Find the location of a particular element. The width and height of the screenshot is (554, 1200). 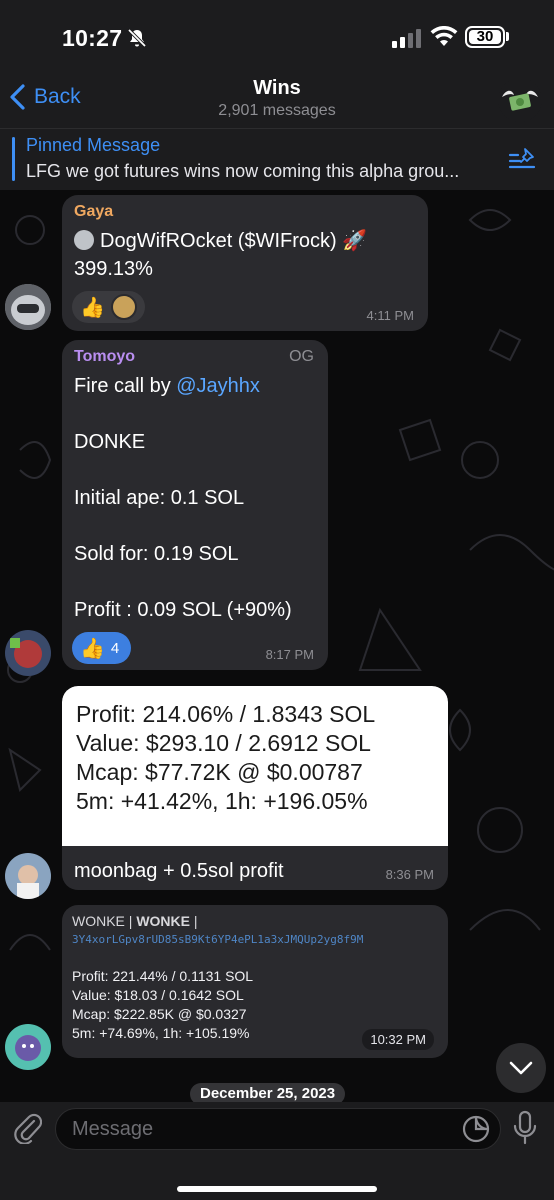

scroll-down-button is located at coordinates (521, 1068).